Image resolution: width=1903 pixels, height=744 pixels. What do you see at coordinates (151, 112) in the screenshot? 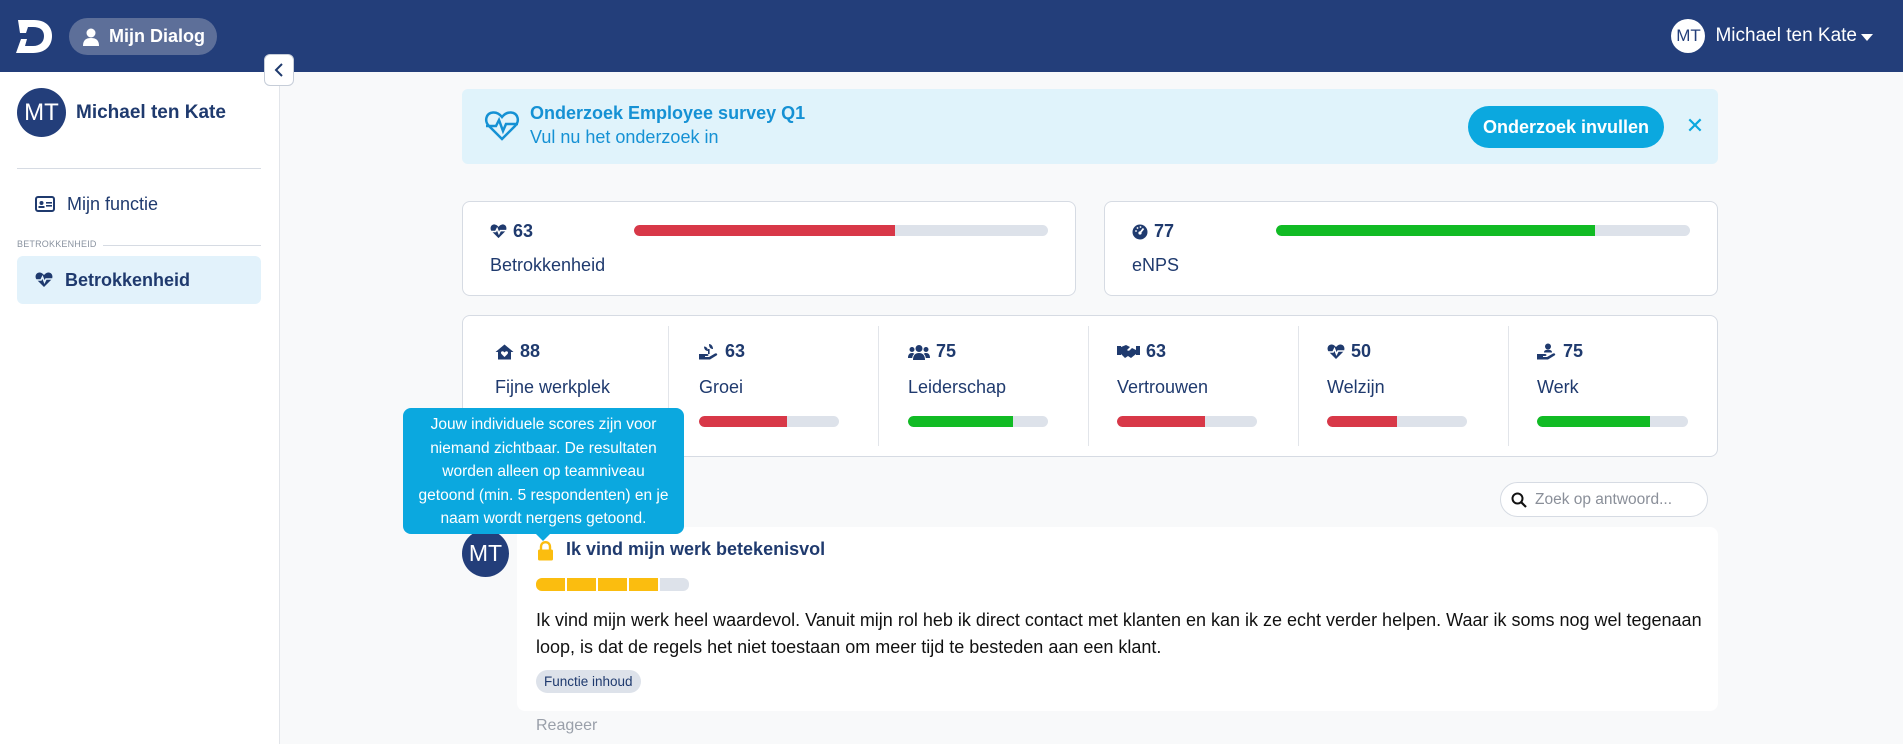
I see `profile-name: Michael ten Kate` at bounding box center [151, 112].